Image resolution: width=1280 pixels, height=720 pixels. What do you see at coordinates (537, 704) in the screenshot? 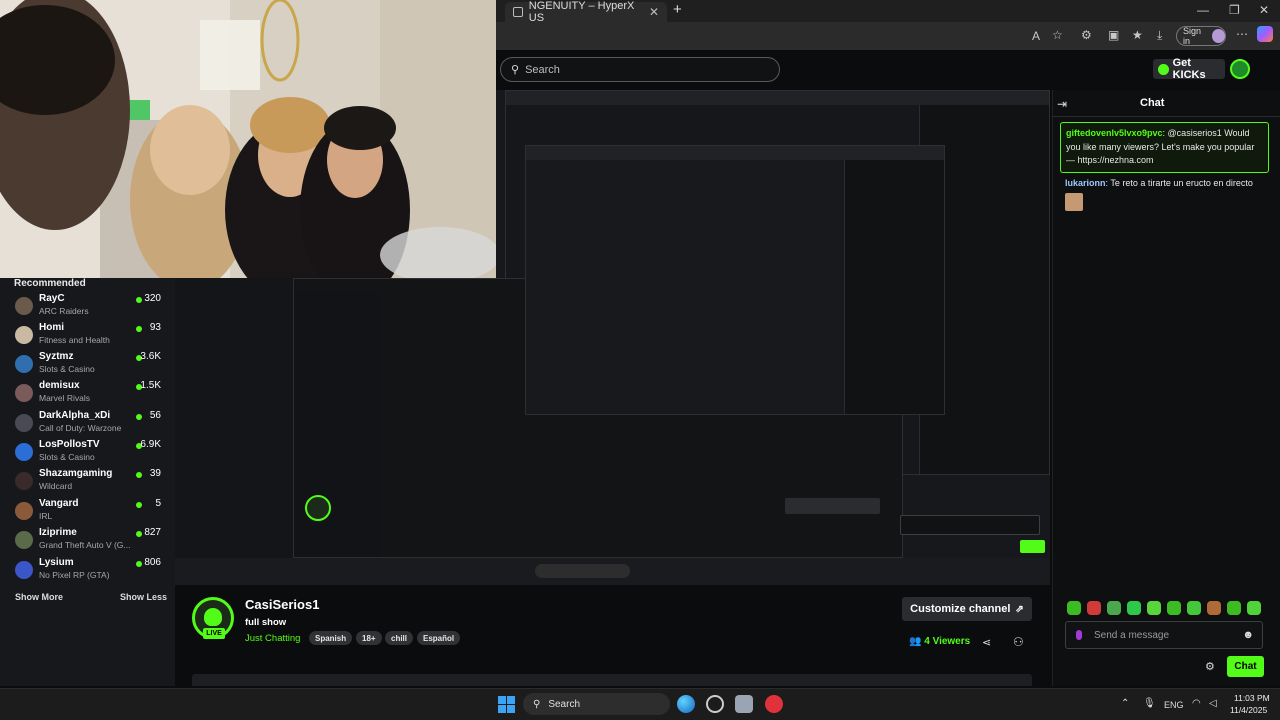
I see `search-icon: ⚲` at bounding box center [537, 704].